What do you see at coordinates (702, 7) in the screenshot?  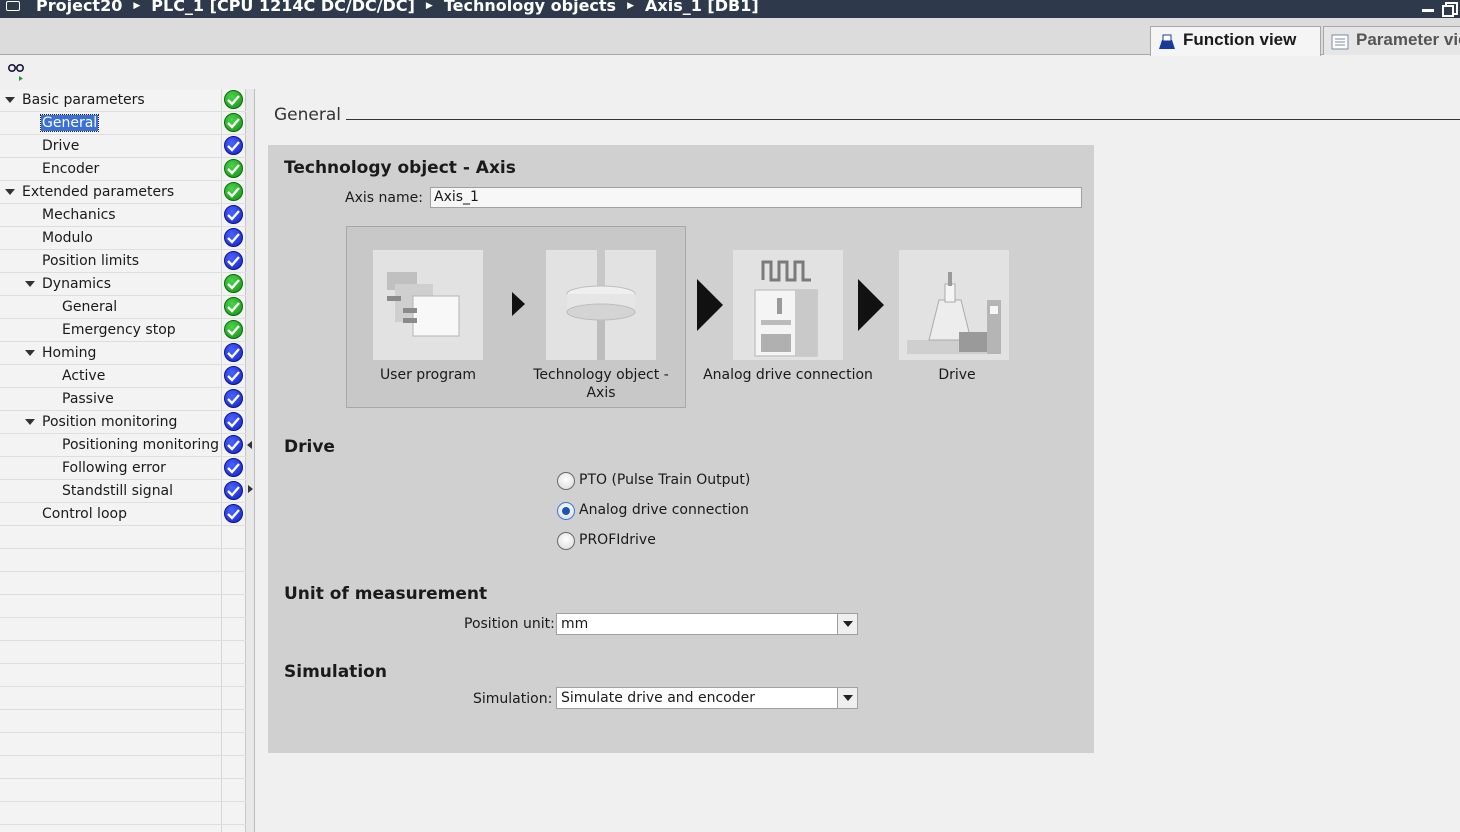 I see `breadcrumb-axis: Axis_1 [DB1]` at bounding box center [702, 7].